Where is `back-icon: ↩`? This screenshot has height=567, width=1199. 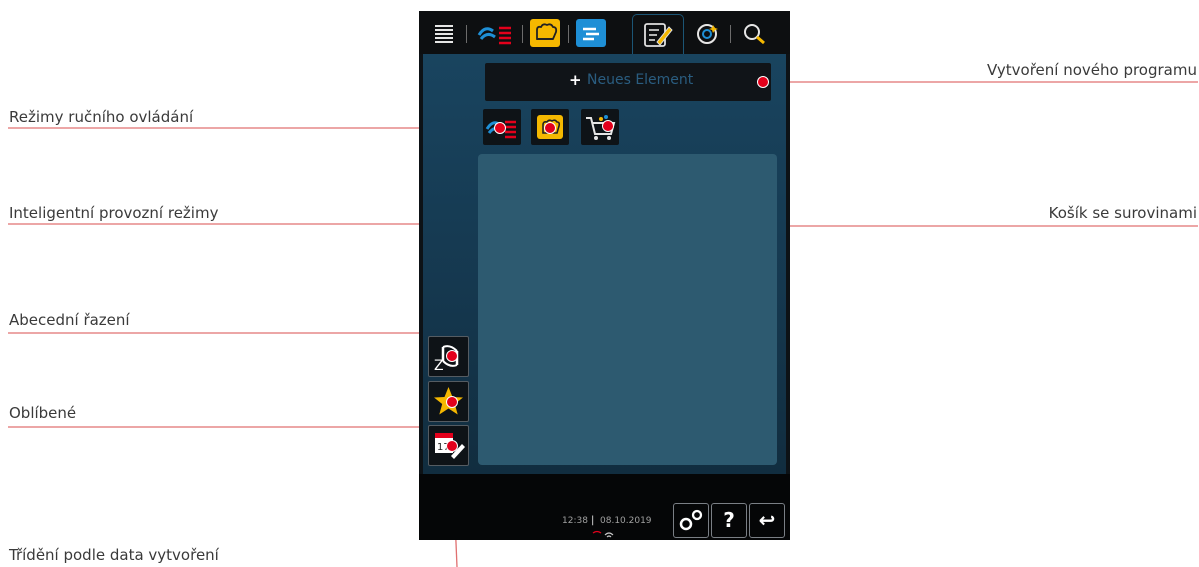 back-icon: ↩ is located at coordinates (767, 520).